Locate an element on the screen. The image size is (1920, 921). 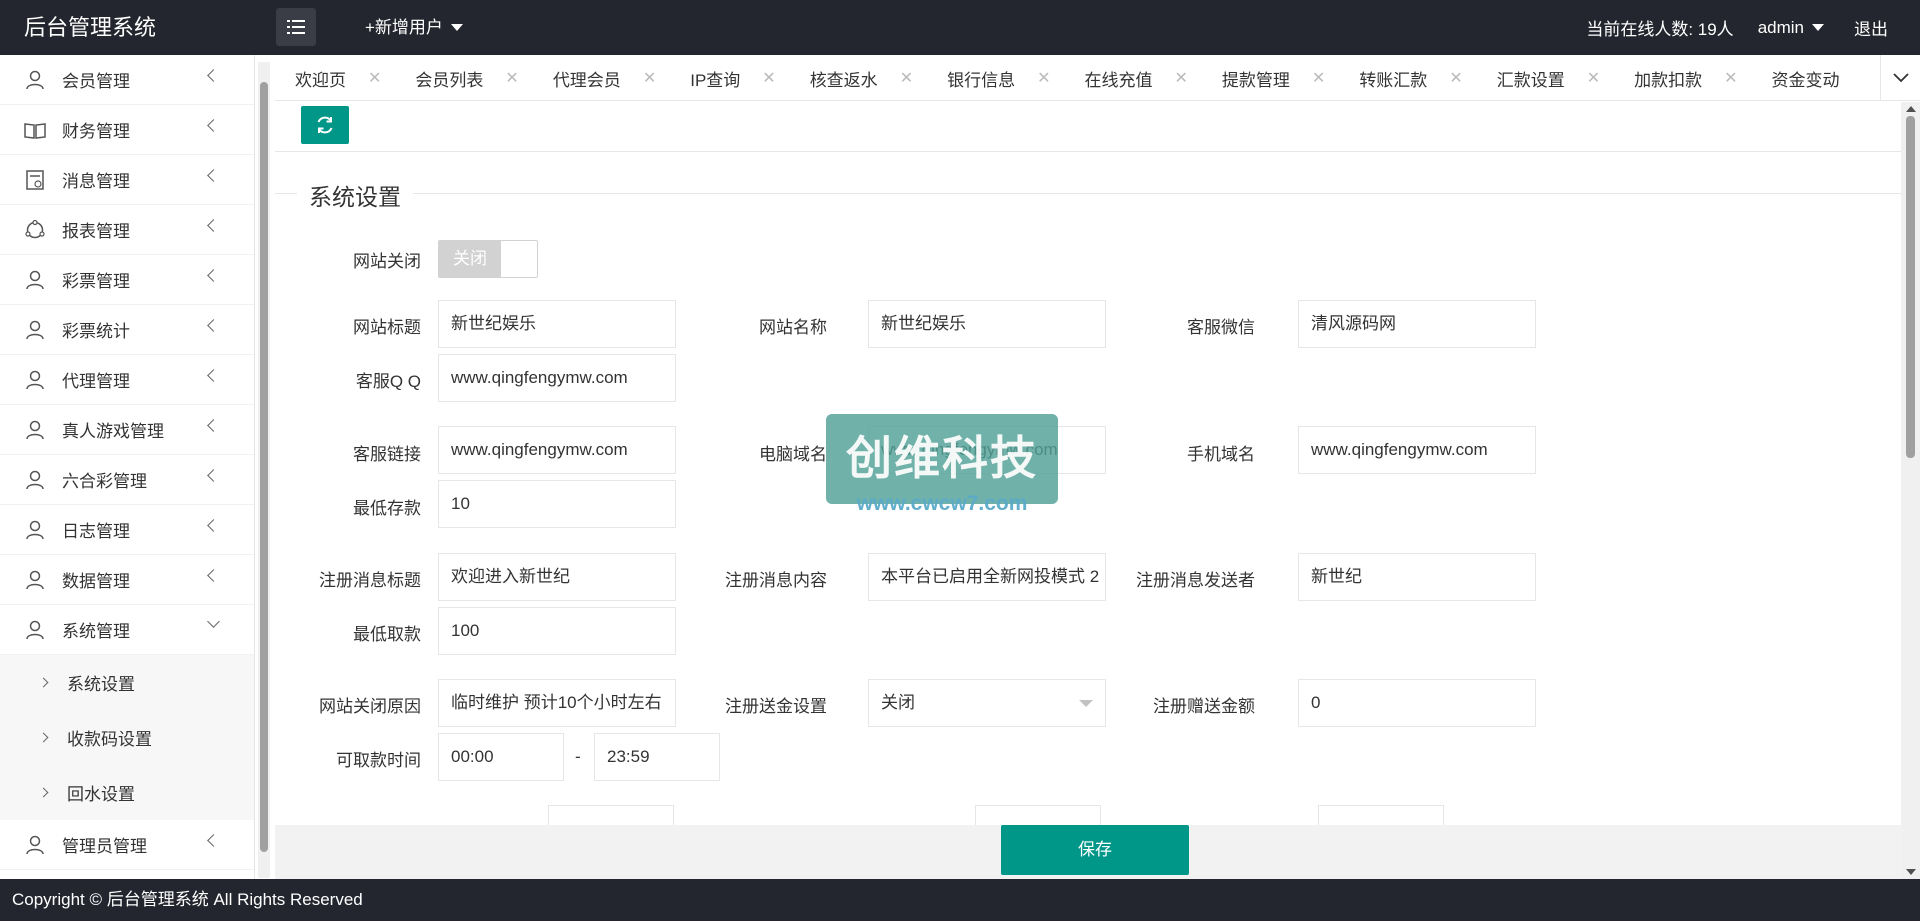
sidebar-subitem-label: 收款码设置 is located at coordinates (109, 739).